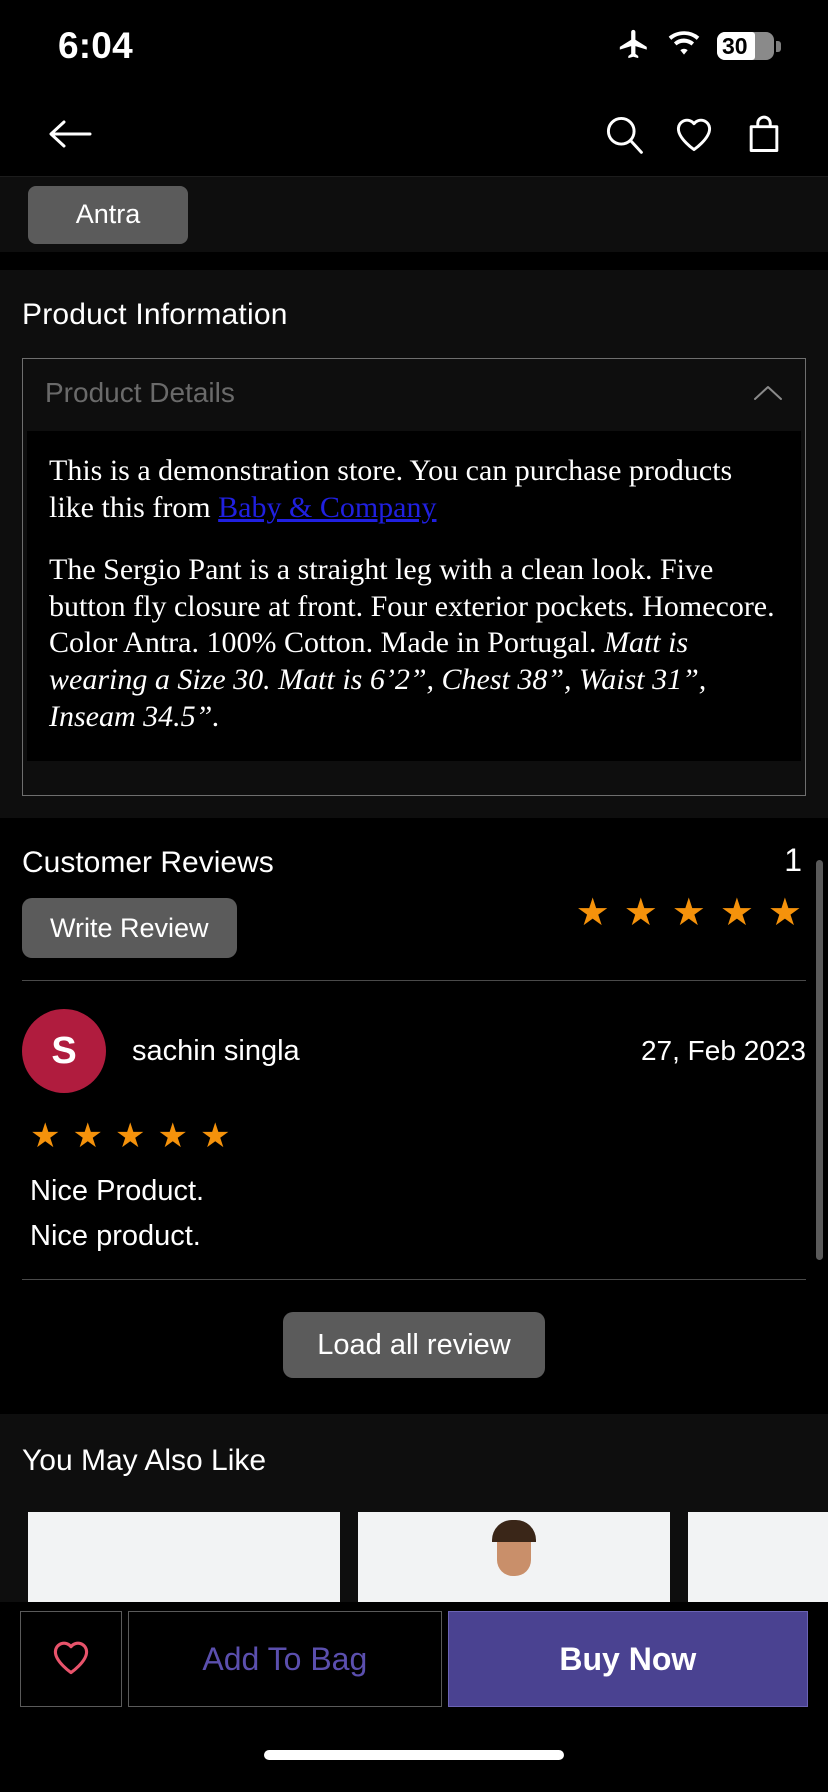  What do you see at coordinates (327, 507) in the screenshot?
I see `baby-and-company-link: Baby & Company` at bounding box center [327, 507].